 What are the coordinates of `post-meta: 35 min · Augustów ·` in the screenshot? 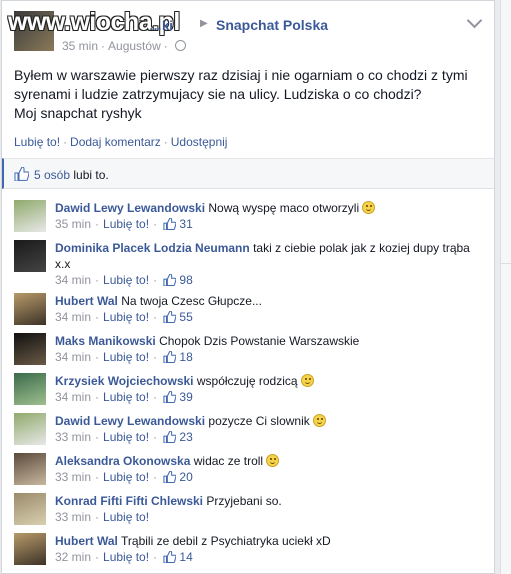 It's located at (124, 46).